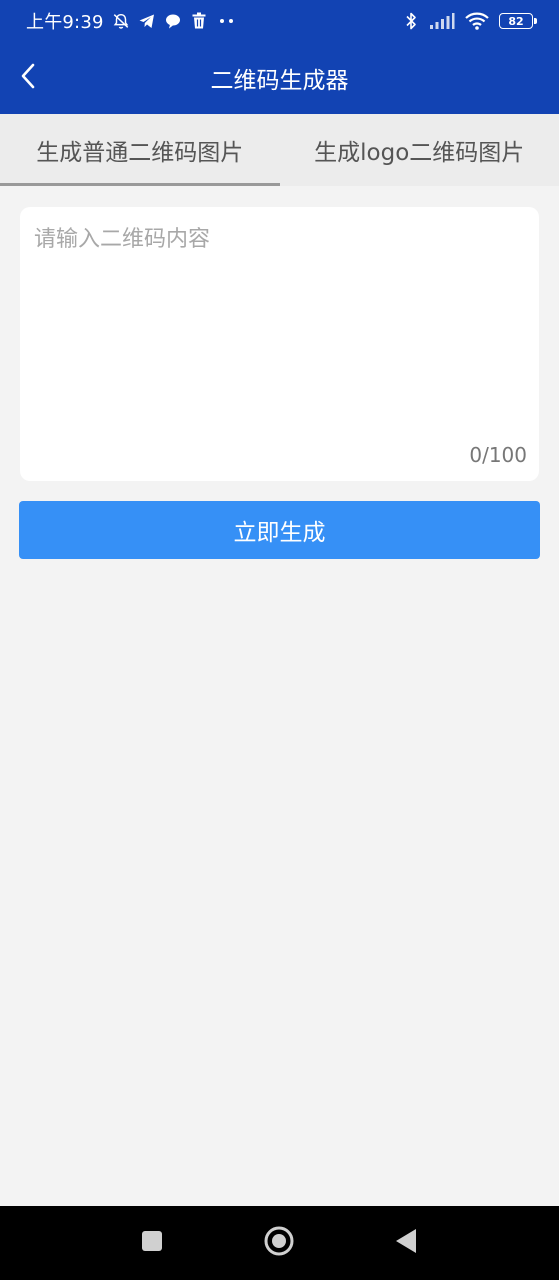 The image size is (559, 1280). I want to click on battery-icon: 82, so click(518, 21).